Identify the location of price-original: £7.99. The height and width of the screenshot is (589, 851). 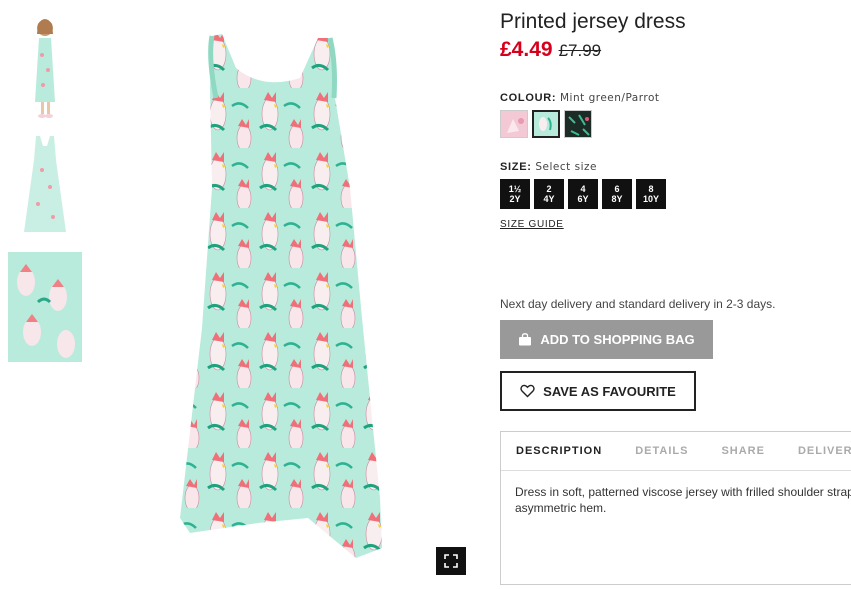
(580, 50).